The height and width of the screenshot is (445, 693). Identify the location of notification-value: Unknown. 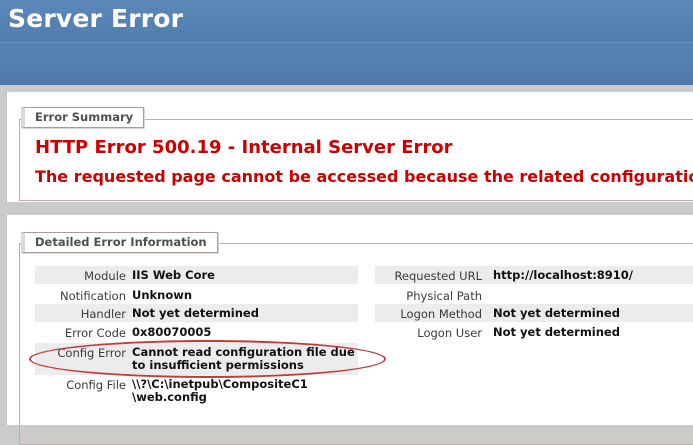
(162, 295).